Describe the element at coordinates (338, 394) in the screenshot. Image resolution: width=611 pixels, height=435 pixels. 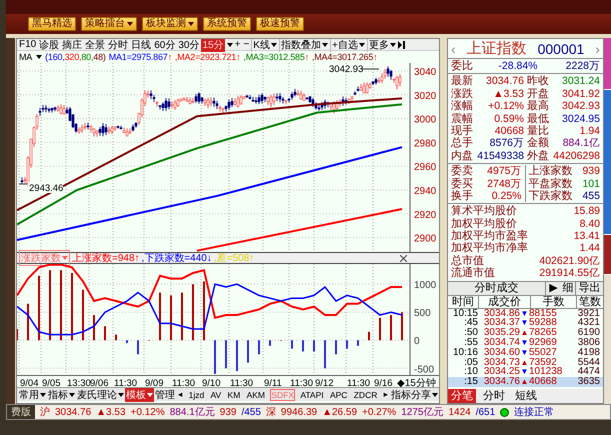
I see `indicator-tab: APC` at that location.